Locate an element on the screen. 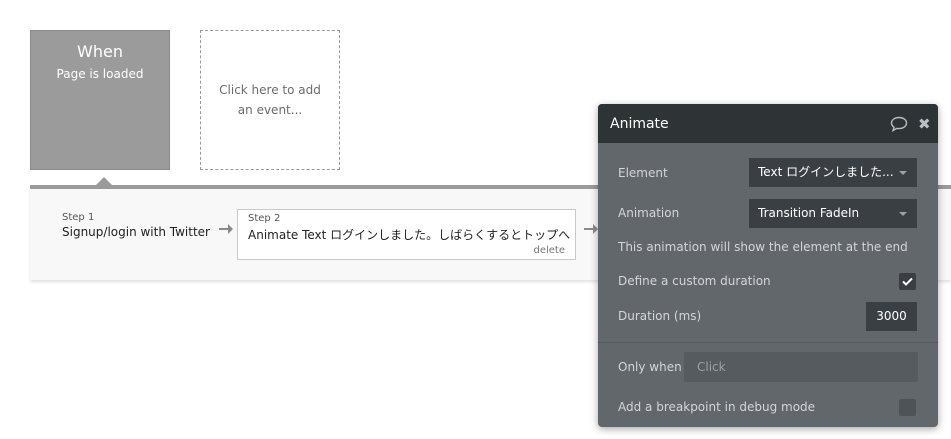 The width and height of the screenshot is (951, 439). step-1-title: Signup/login with Twitter is located at coordinates (136, 232).